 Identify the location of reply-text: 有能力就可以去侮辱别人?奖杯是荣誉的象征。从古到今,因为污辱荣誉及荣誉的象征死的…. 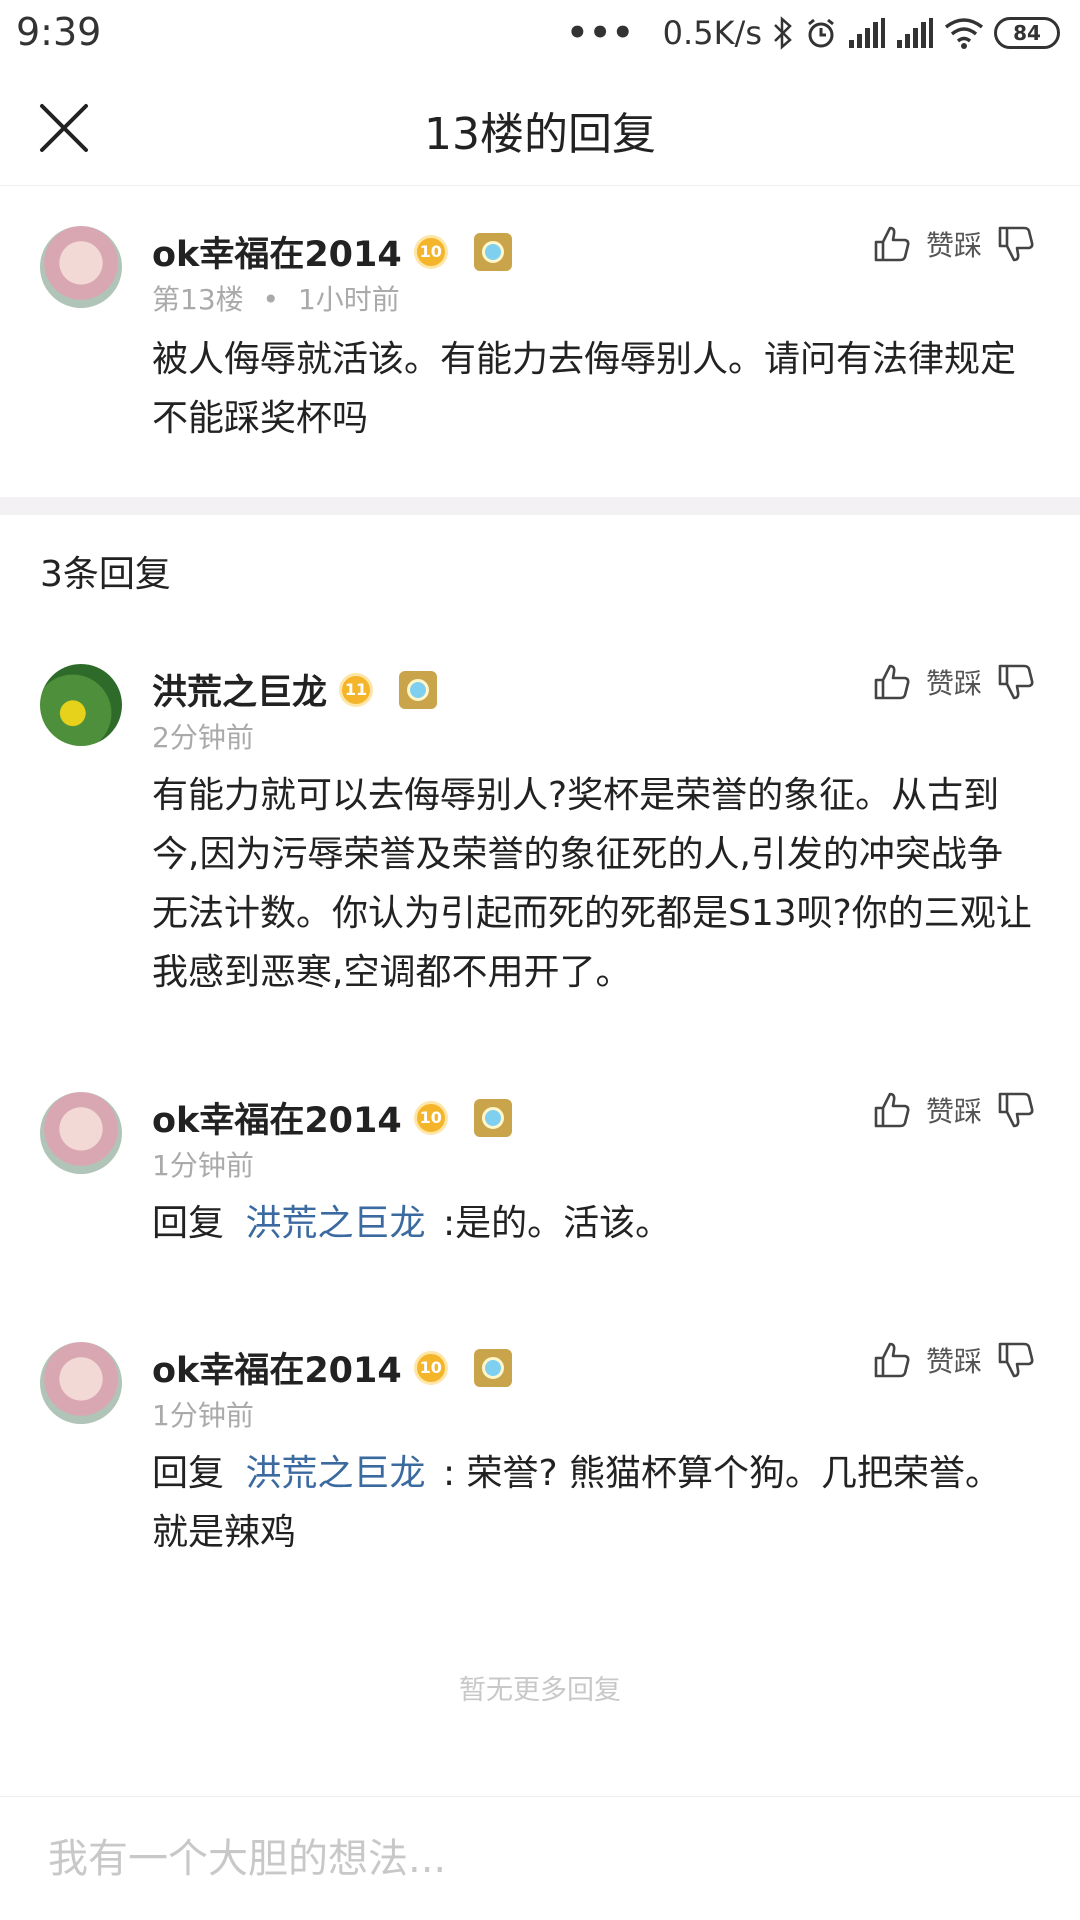
(592, 884).